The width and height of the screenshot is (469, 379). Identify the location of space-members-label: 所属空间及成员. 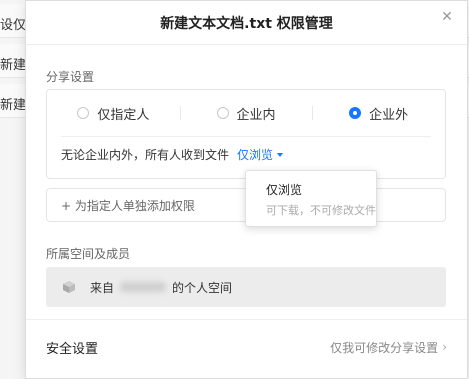
(88, 254).